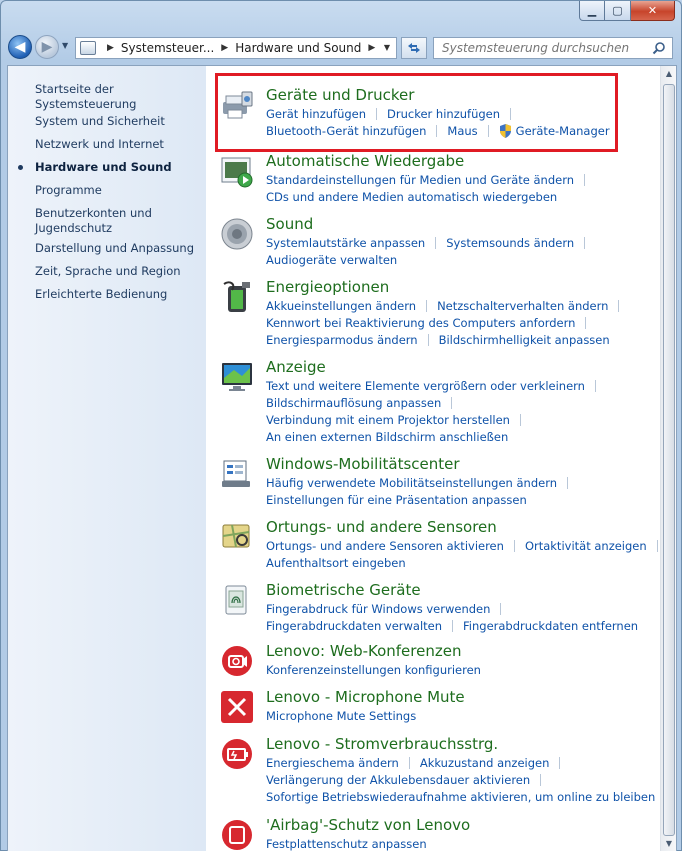 The height and width of the screenshot is (851, 682). I want to click on device-manager-link: Geräte-Manager, so click(563, 131).